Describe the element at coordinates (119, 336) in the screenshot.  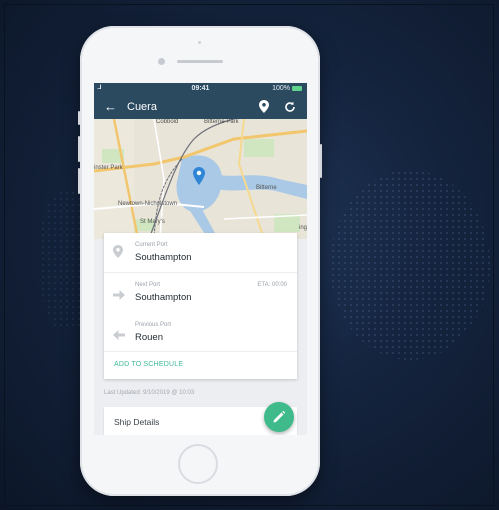
I see `arrow-left-icon` at that location.